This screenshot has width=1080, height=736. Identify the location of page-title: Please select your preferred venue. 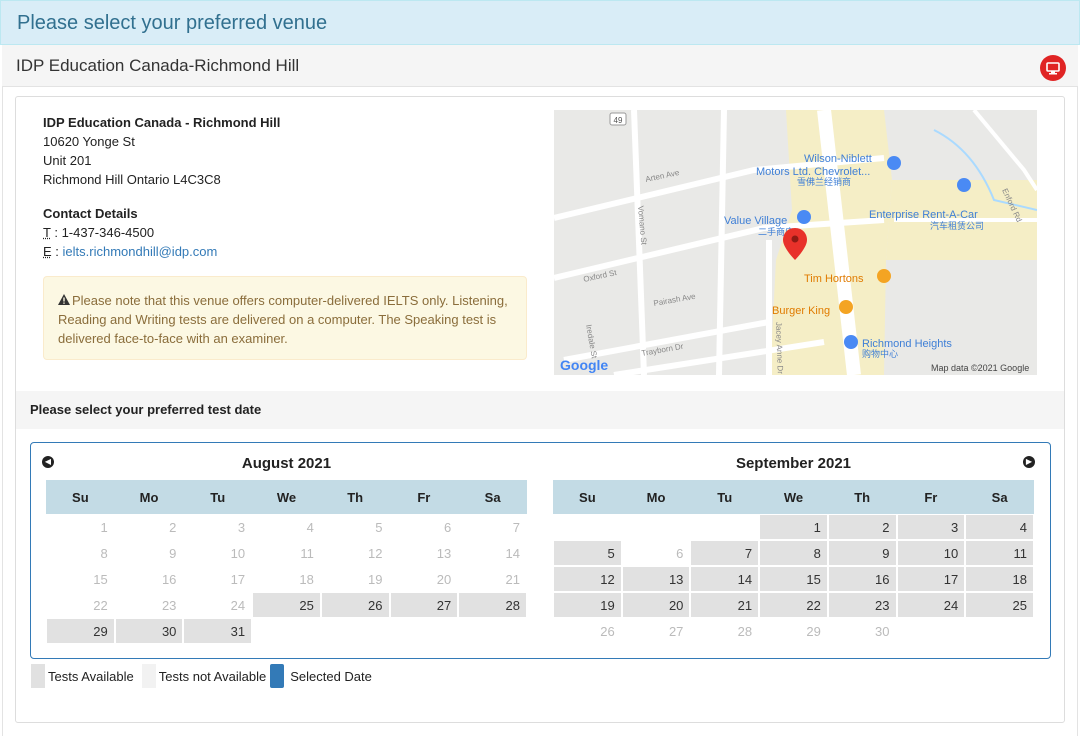
(172, 23).